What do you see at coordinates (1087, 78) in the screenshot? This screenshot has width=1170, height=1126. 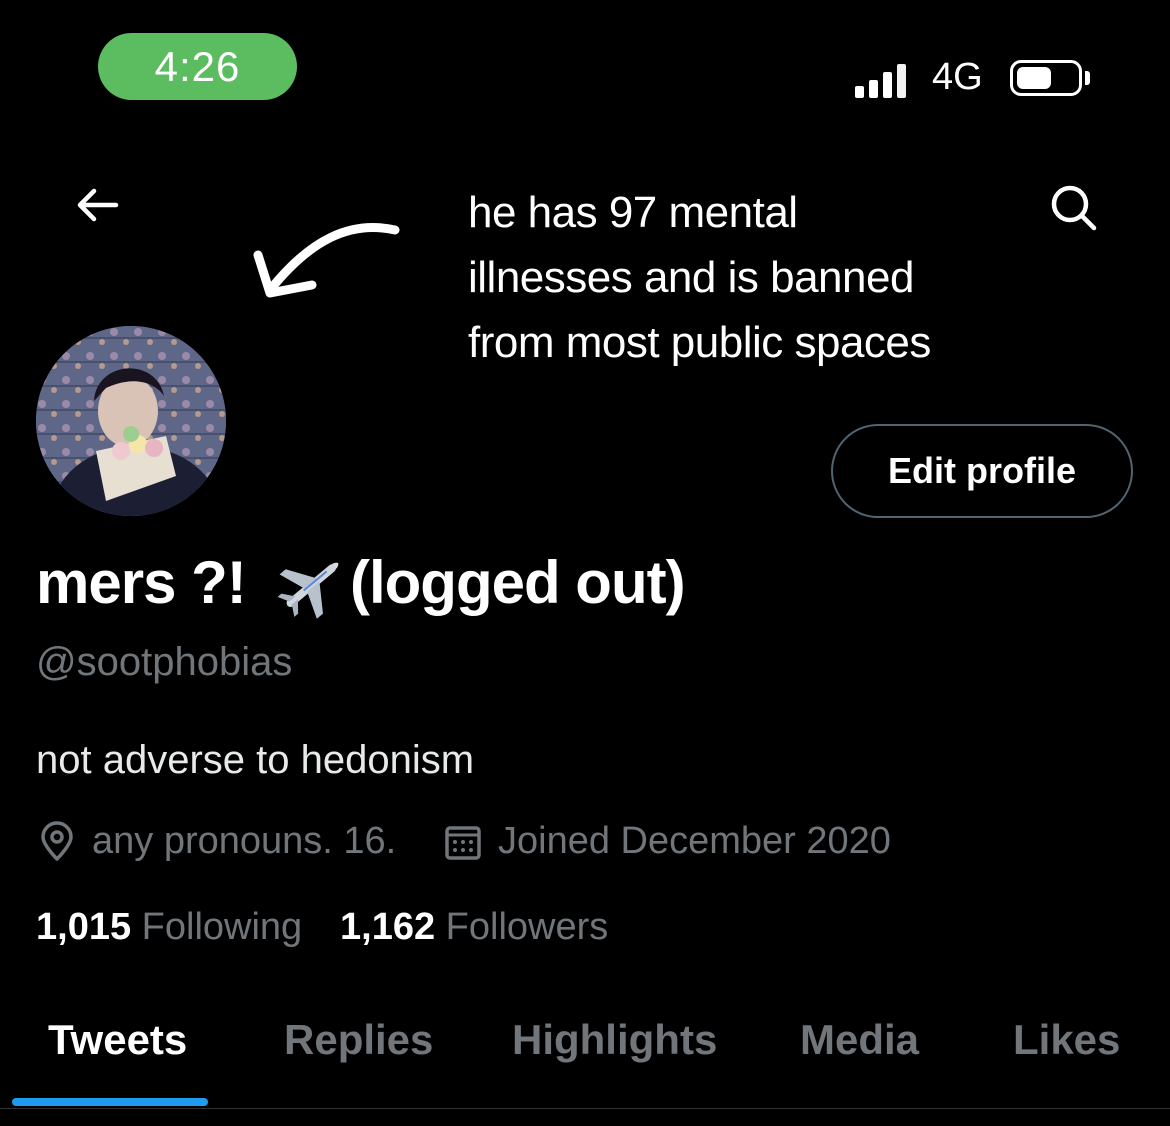 I see `battery-tip` at bounding box center [1087, 78].